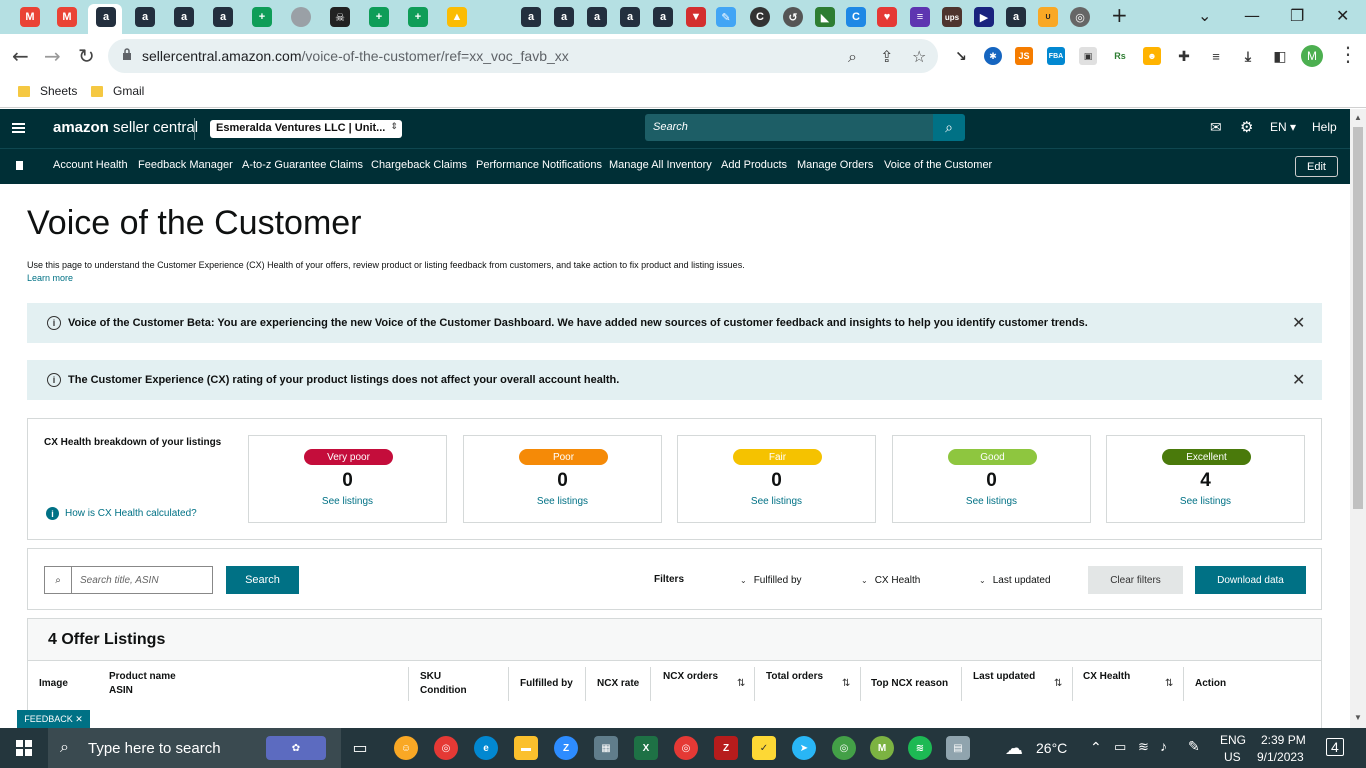 The height and width of the screenshot is (768, 1366). Describe the element at coordinates (117, 91) in the screenshot. I see `bookmark-gmail: Gmail` at that location.